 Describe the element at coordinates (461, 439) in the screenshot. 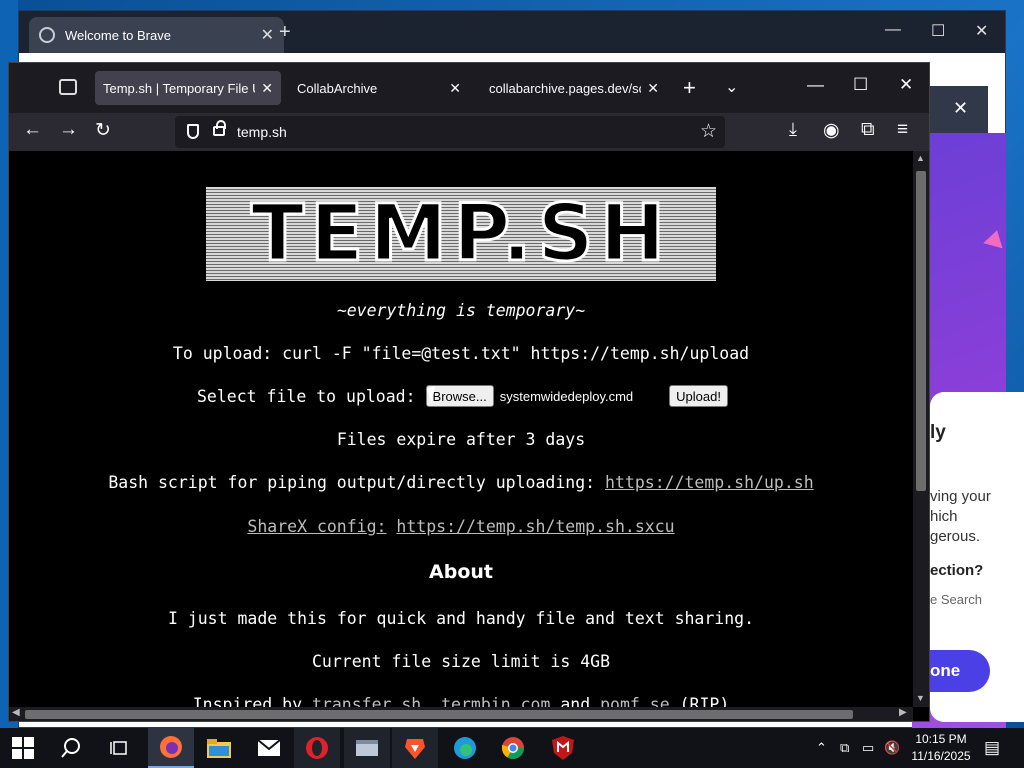

I see `expire-notice: Files expire after 3 days` at that location.